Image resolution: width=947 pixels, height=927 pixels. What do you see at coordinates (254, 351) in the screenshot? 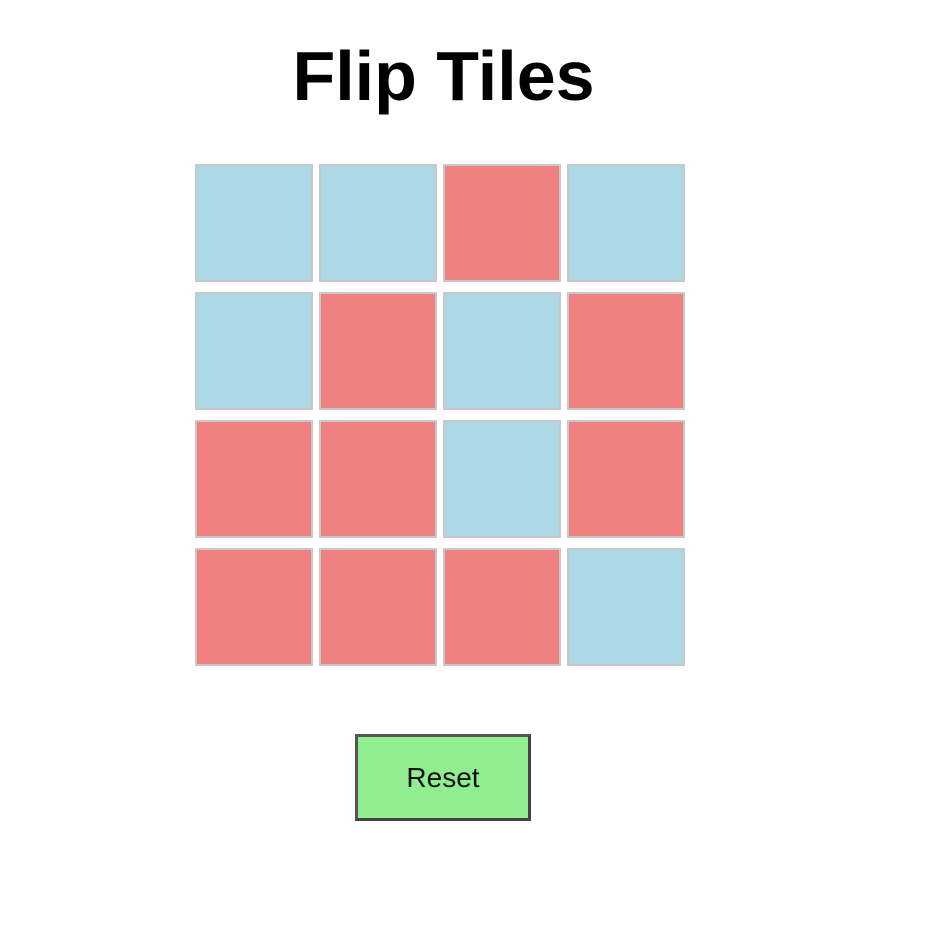
I see `tile-r2-c1` at bounding box center [254, 351].